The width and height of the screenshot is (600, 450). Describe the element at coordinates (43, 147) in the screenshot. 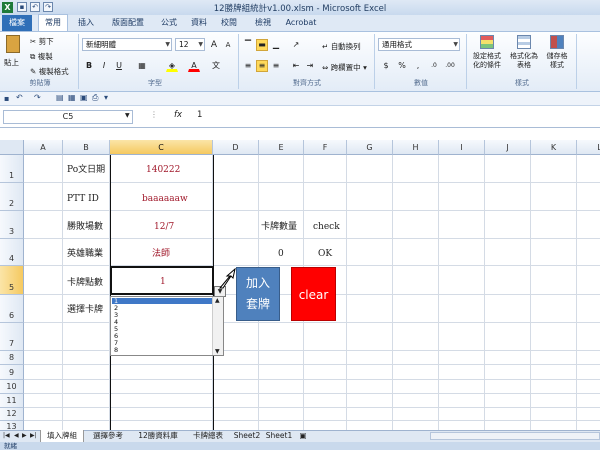

I see `column-header-a: A` at that location.